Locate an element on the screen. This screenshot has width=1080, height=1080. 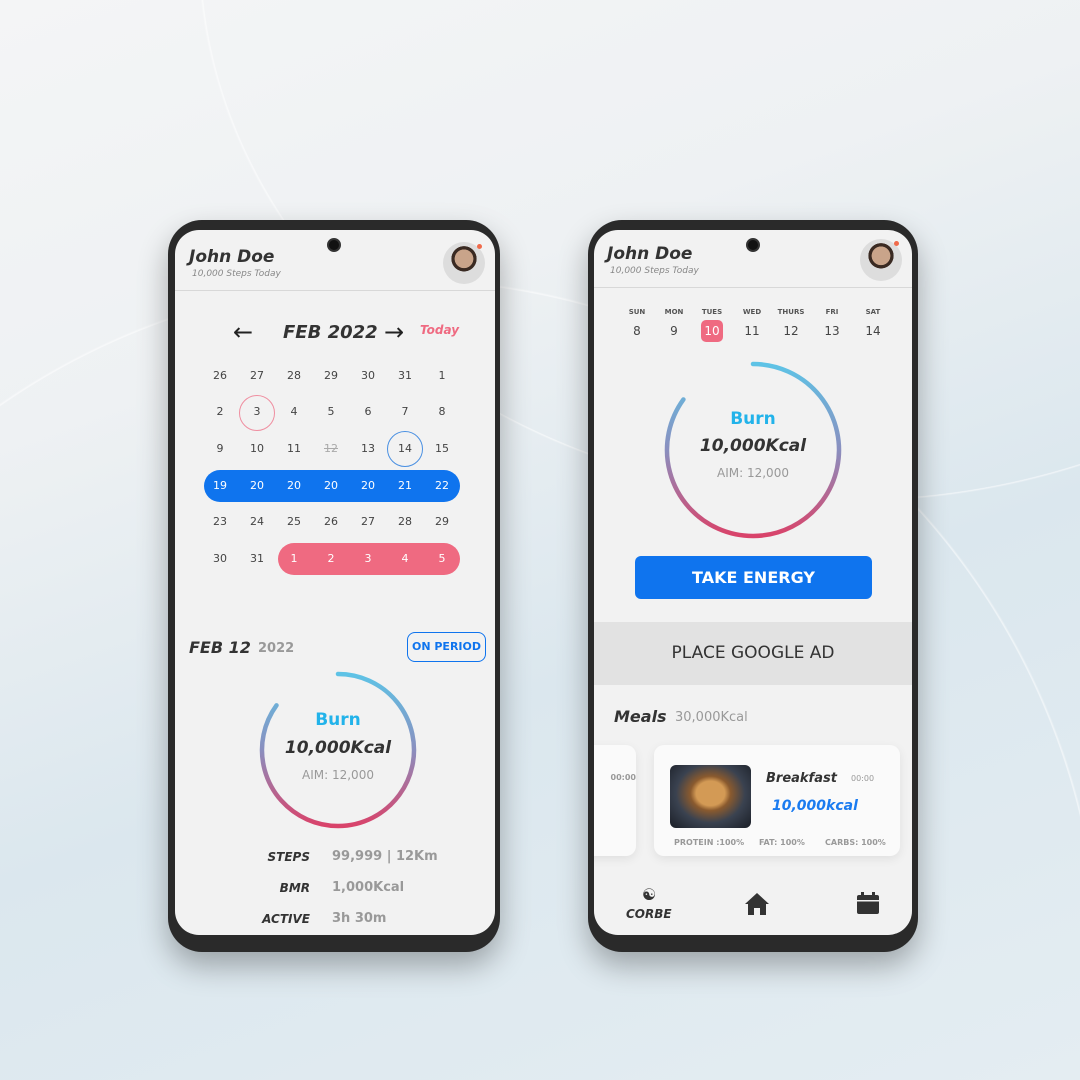
header-divider is located at coordinates (753, 287).